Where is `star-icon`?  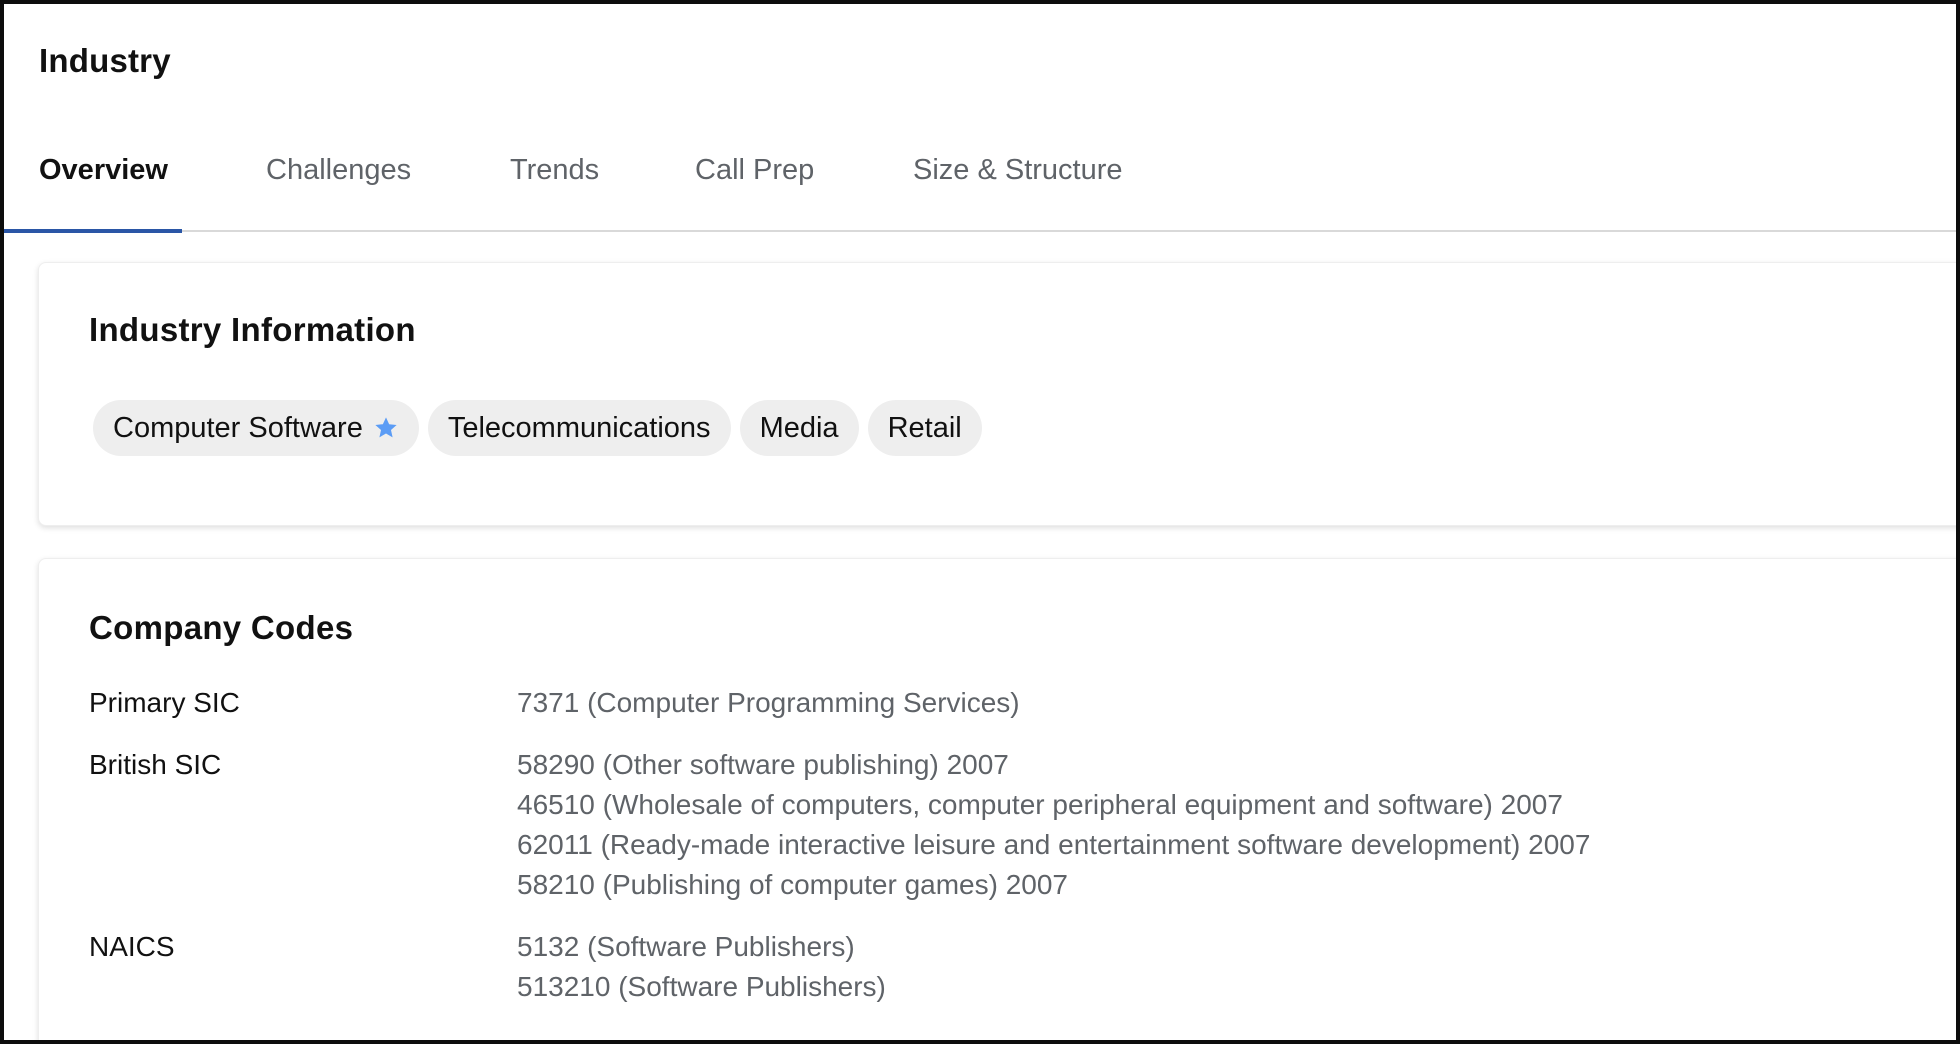 star-icon is located at coordinates (386, 428).